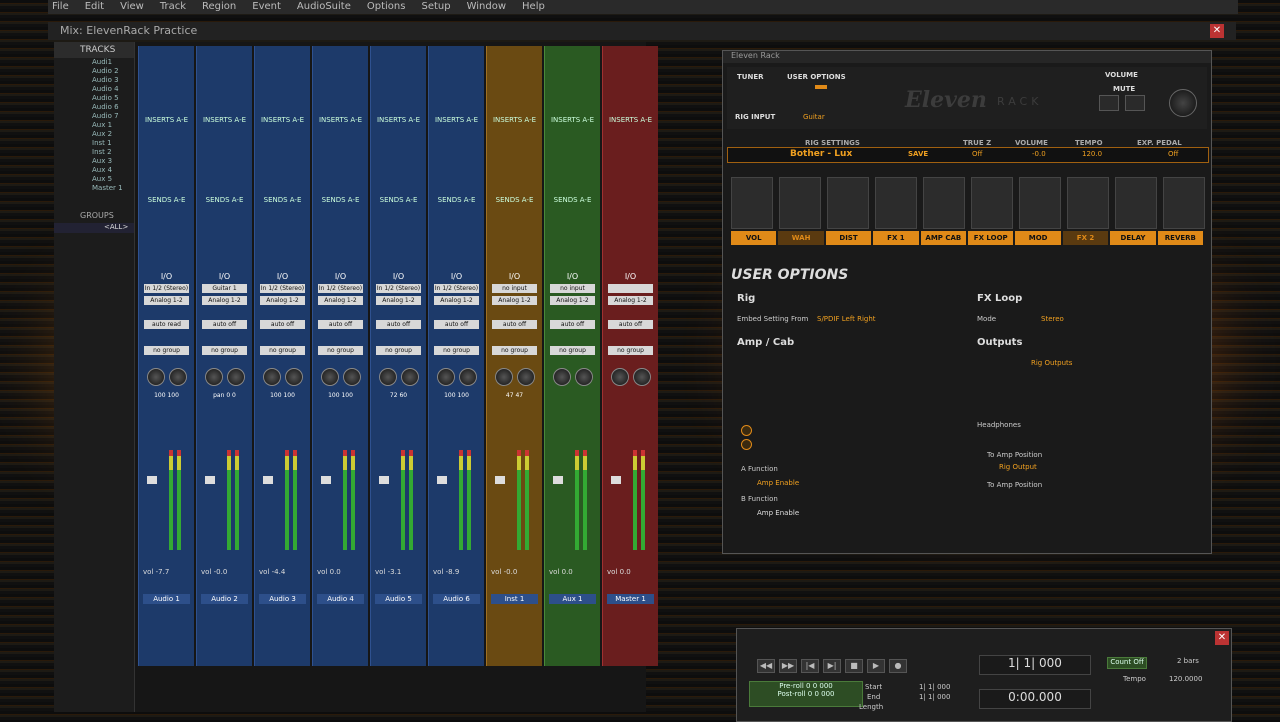 This screenshot has height=722, width=1280. I want to click on tempo-value: 120.0000, so click(1185, 679).